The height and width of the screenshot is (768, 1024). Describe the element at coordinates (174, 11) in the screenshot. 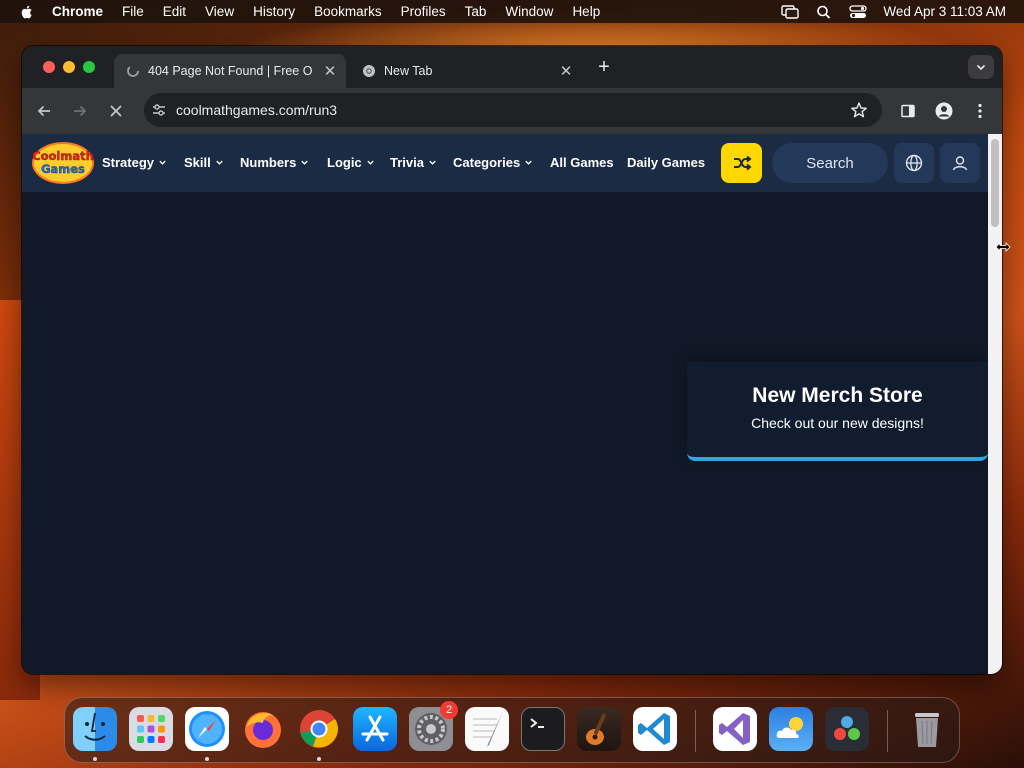

I see `menu-edit: Edit` at that location.